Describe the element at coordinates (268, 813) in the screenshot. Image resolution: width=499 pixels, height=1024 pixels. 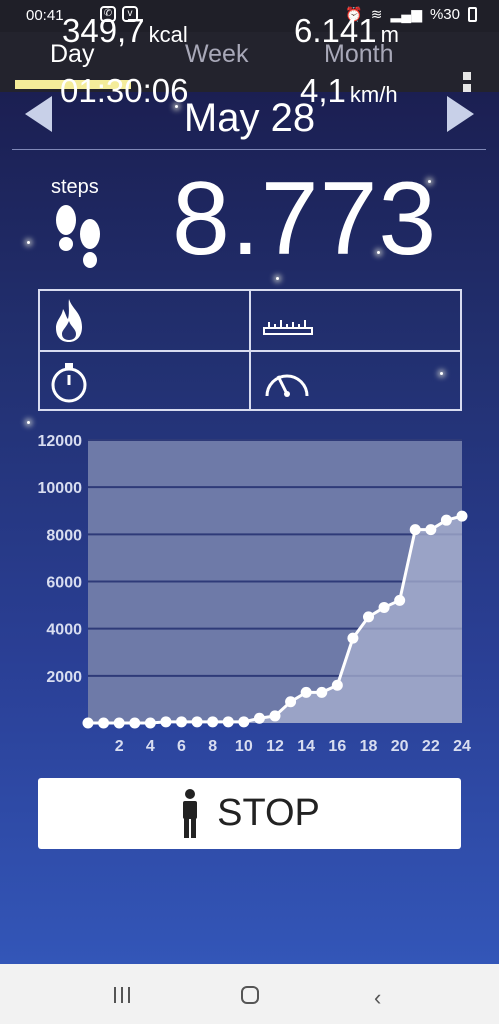
I see `stop-button-label: STOP` at that location.